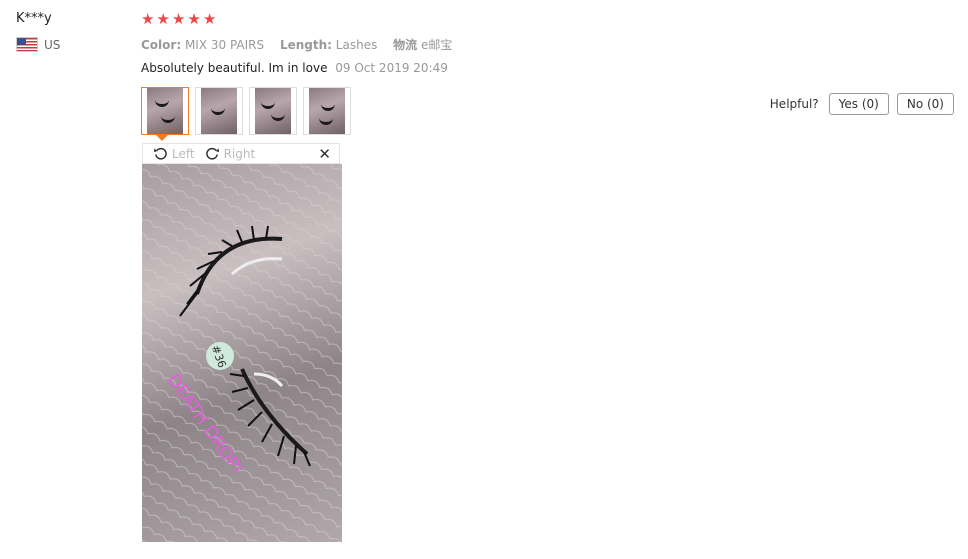  Describe the element at coordinates (925, 104) in the screenshot. I see `helpful-no-button: No (0)` at that location.